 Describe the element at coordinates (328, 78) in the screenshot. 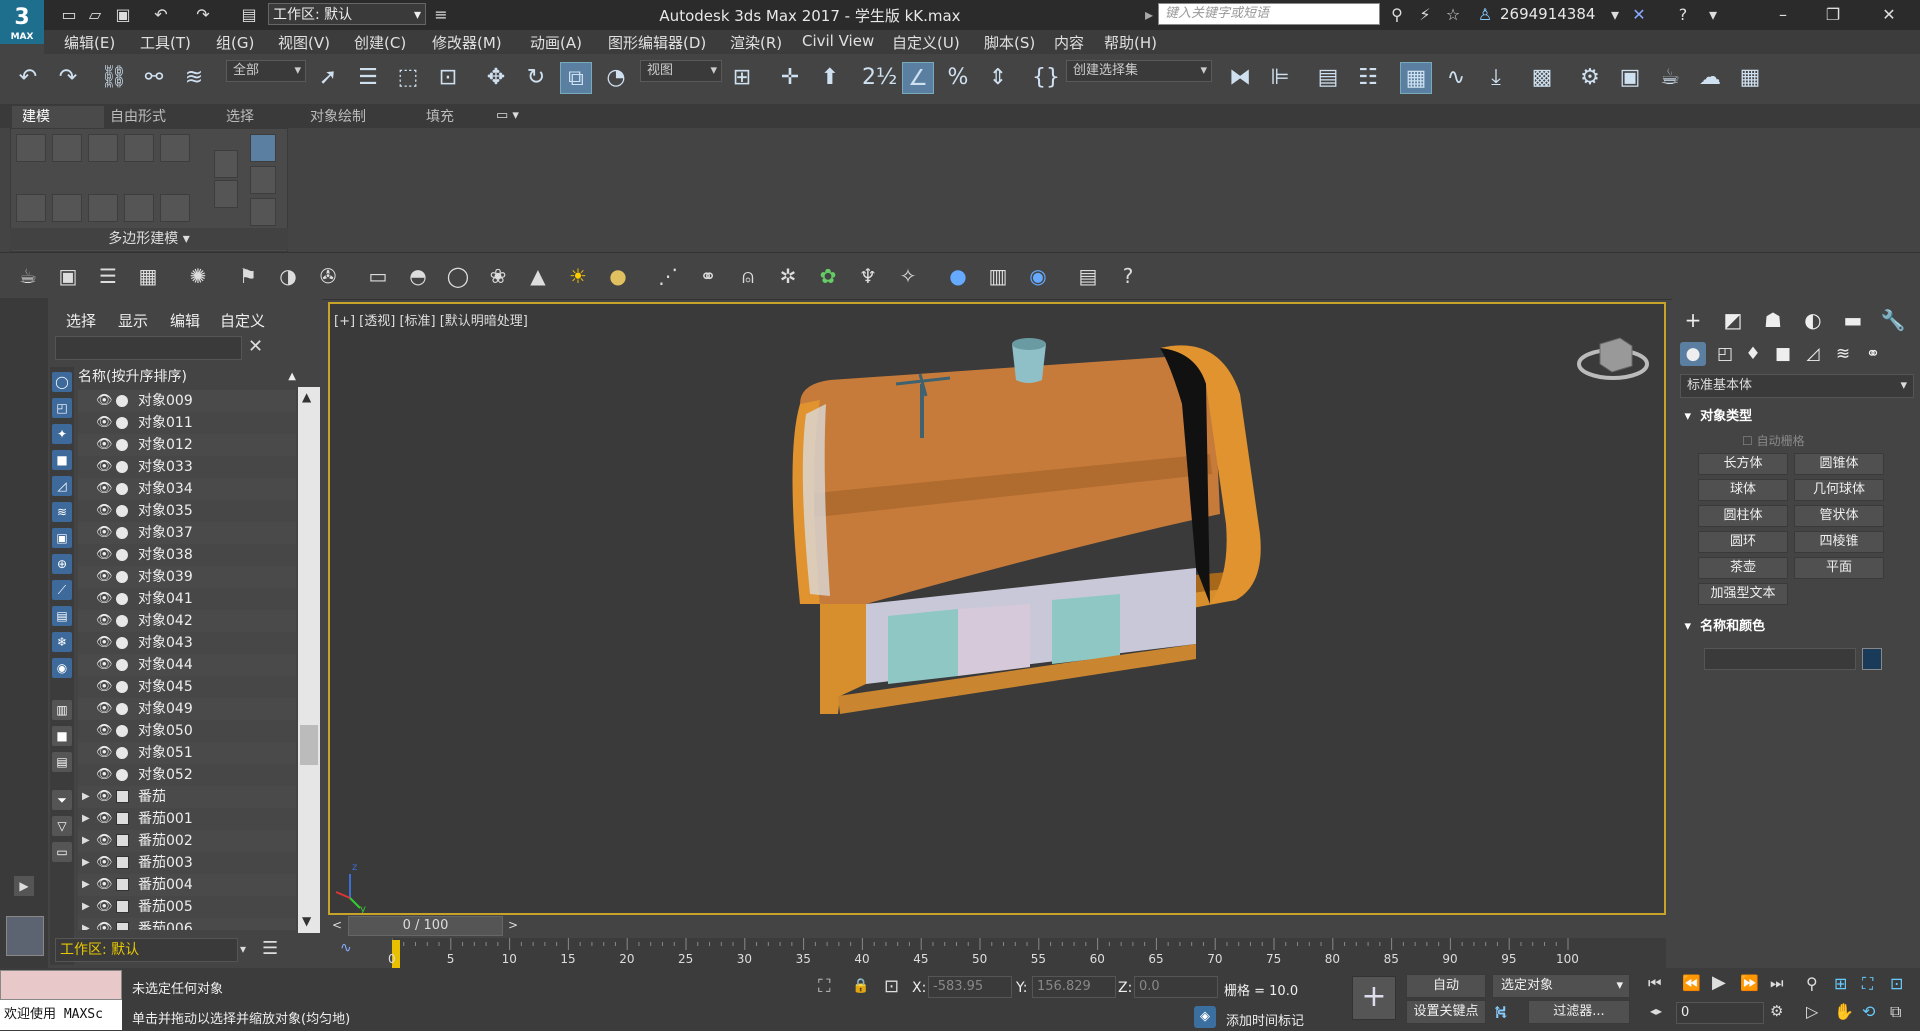

I see `select-object-icon: ➚` at that location.